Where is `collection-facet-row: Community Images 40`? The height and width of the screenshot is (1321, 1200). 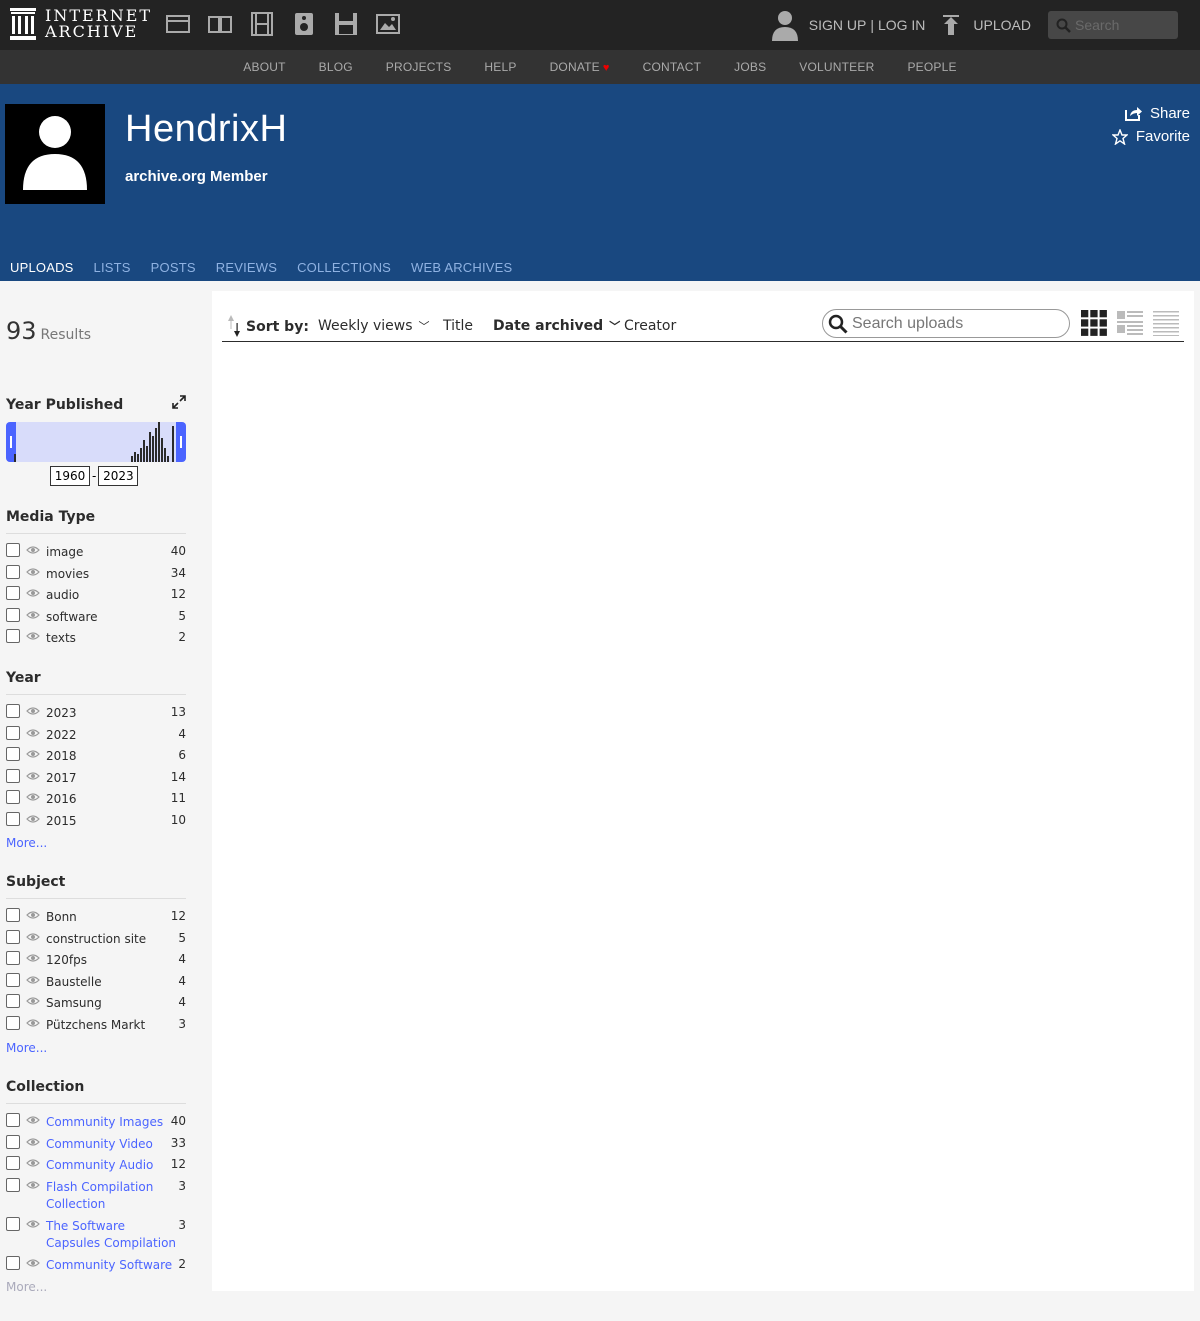 collection-facet-row: Community Images 40 is located at coordinates (96, 1121).